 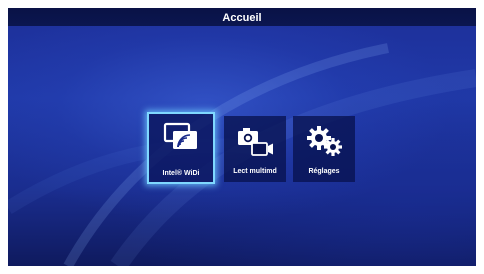 What do you see at coordinates (255, 141) in the screenshot?
I see `multimedia-icon` at bounding box center [255, 141].